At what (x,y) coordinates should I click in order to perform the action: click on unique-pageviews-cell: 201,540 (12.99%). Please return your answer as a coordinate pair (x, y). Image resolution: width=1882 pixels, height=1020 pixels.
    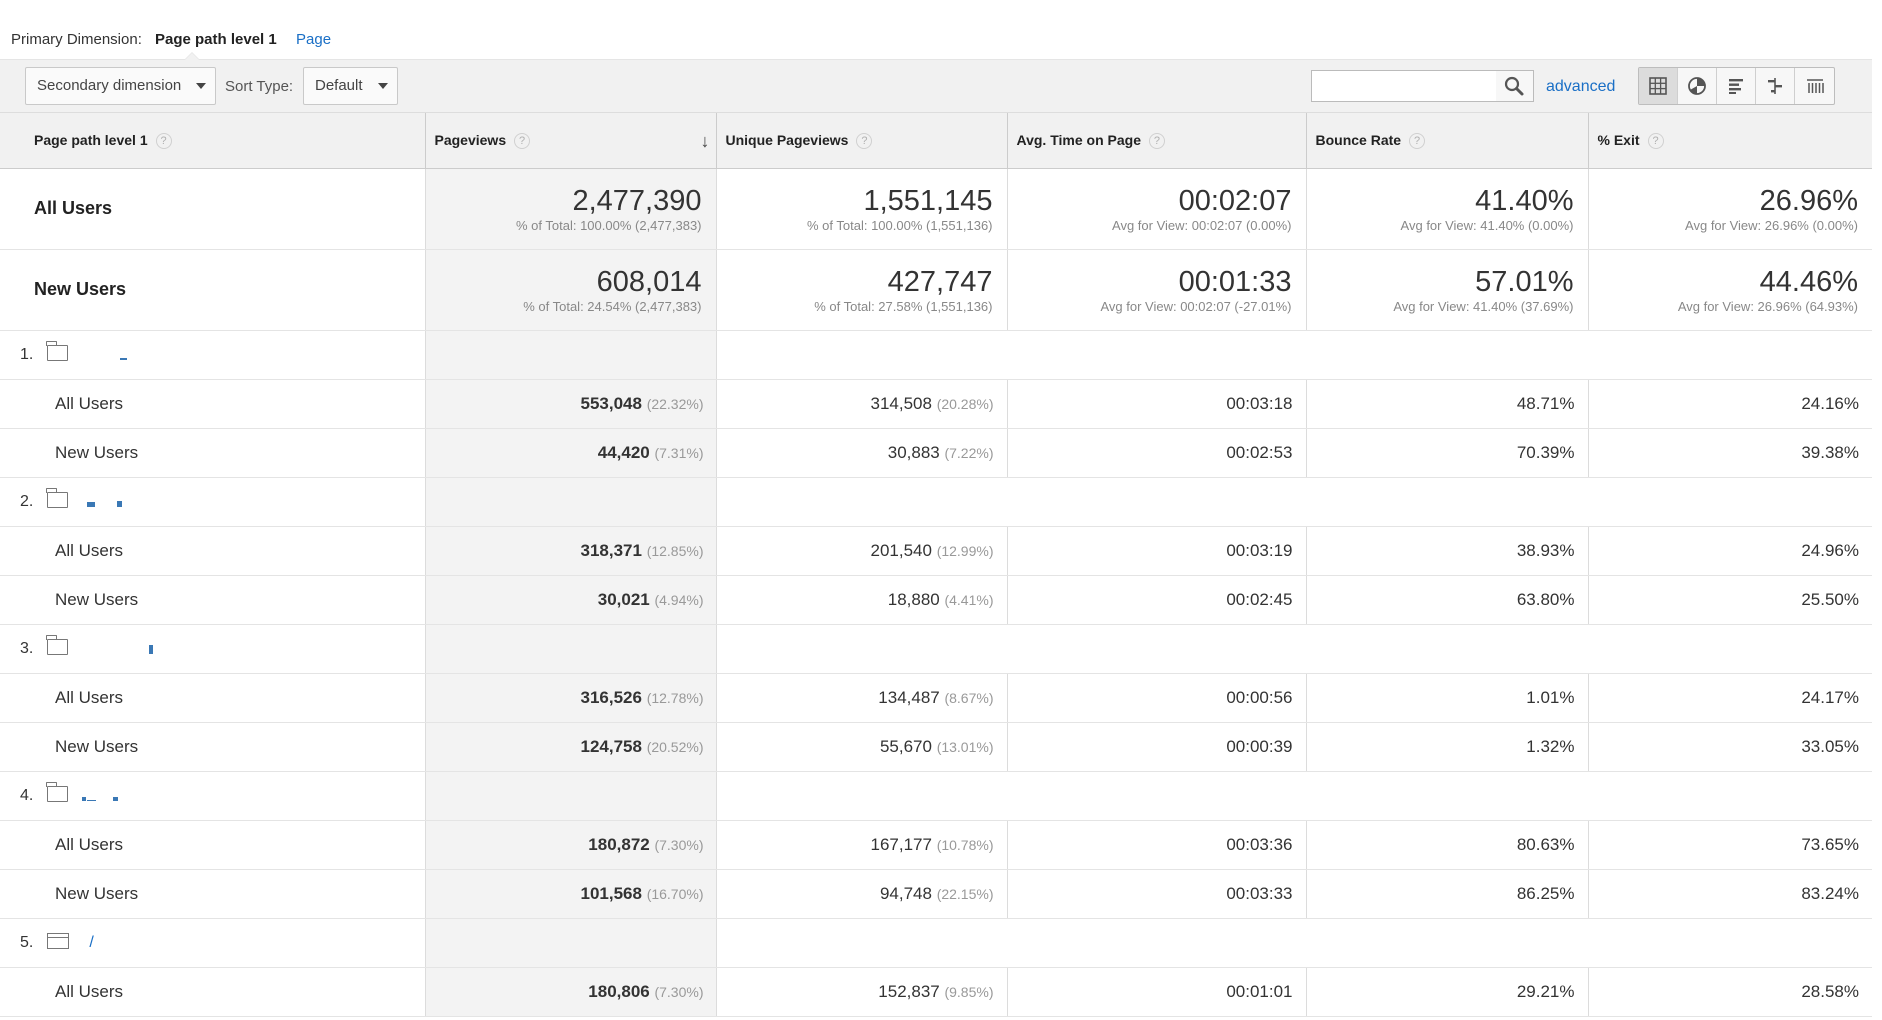
    Looking at the image, I should click on (862, 551).